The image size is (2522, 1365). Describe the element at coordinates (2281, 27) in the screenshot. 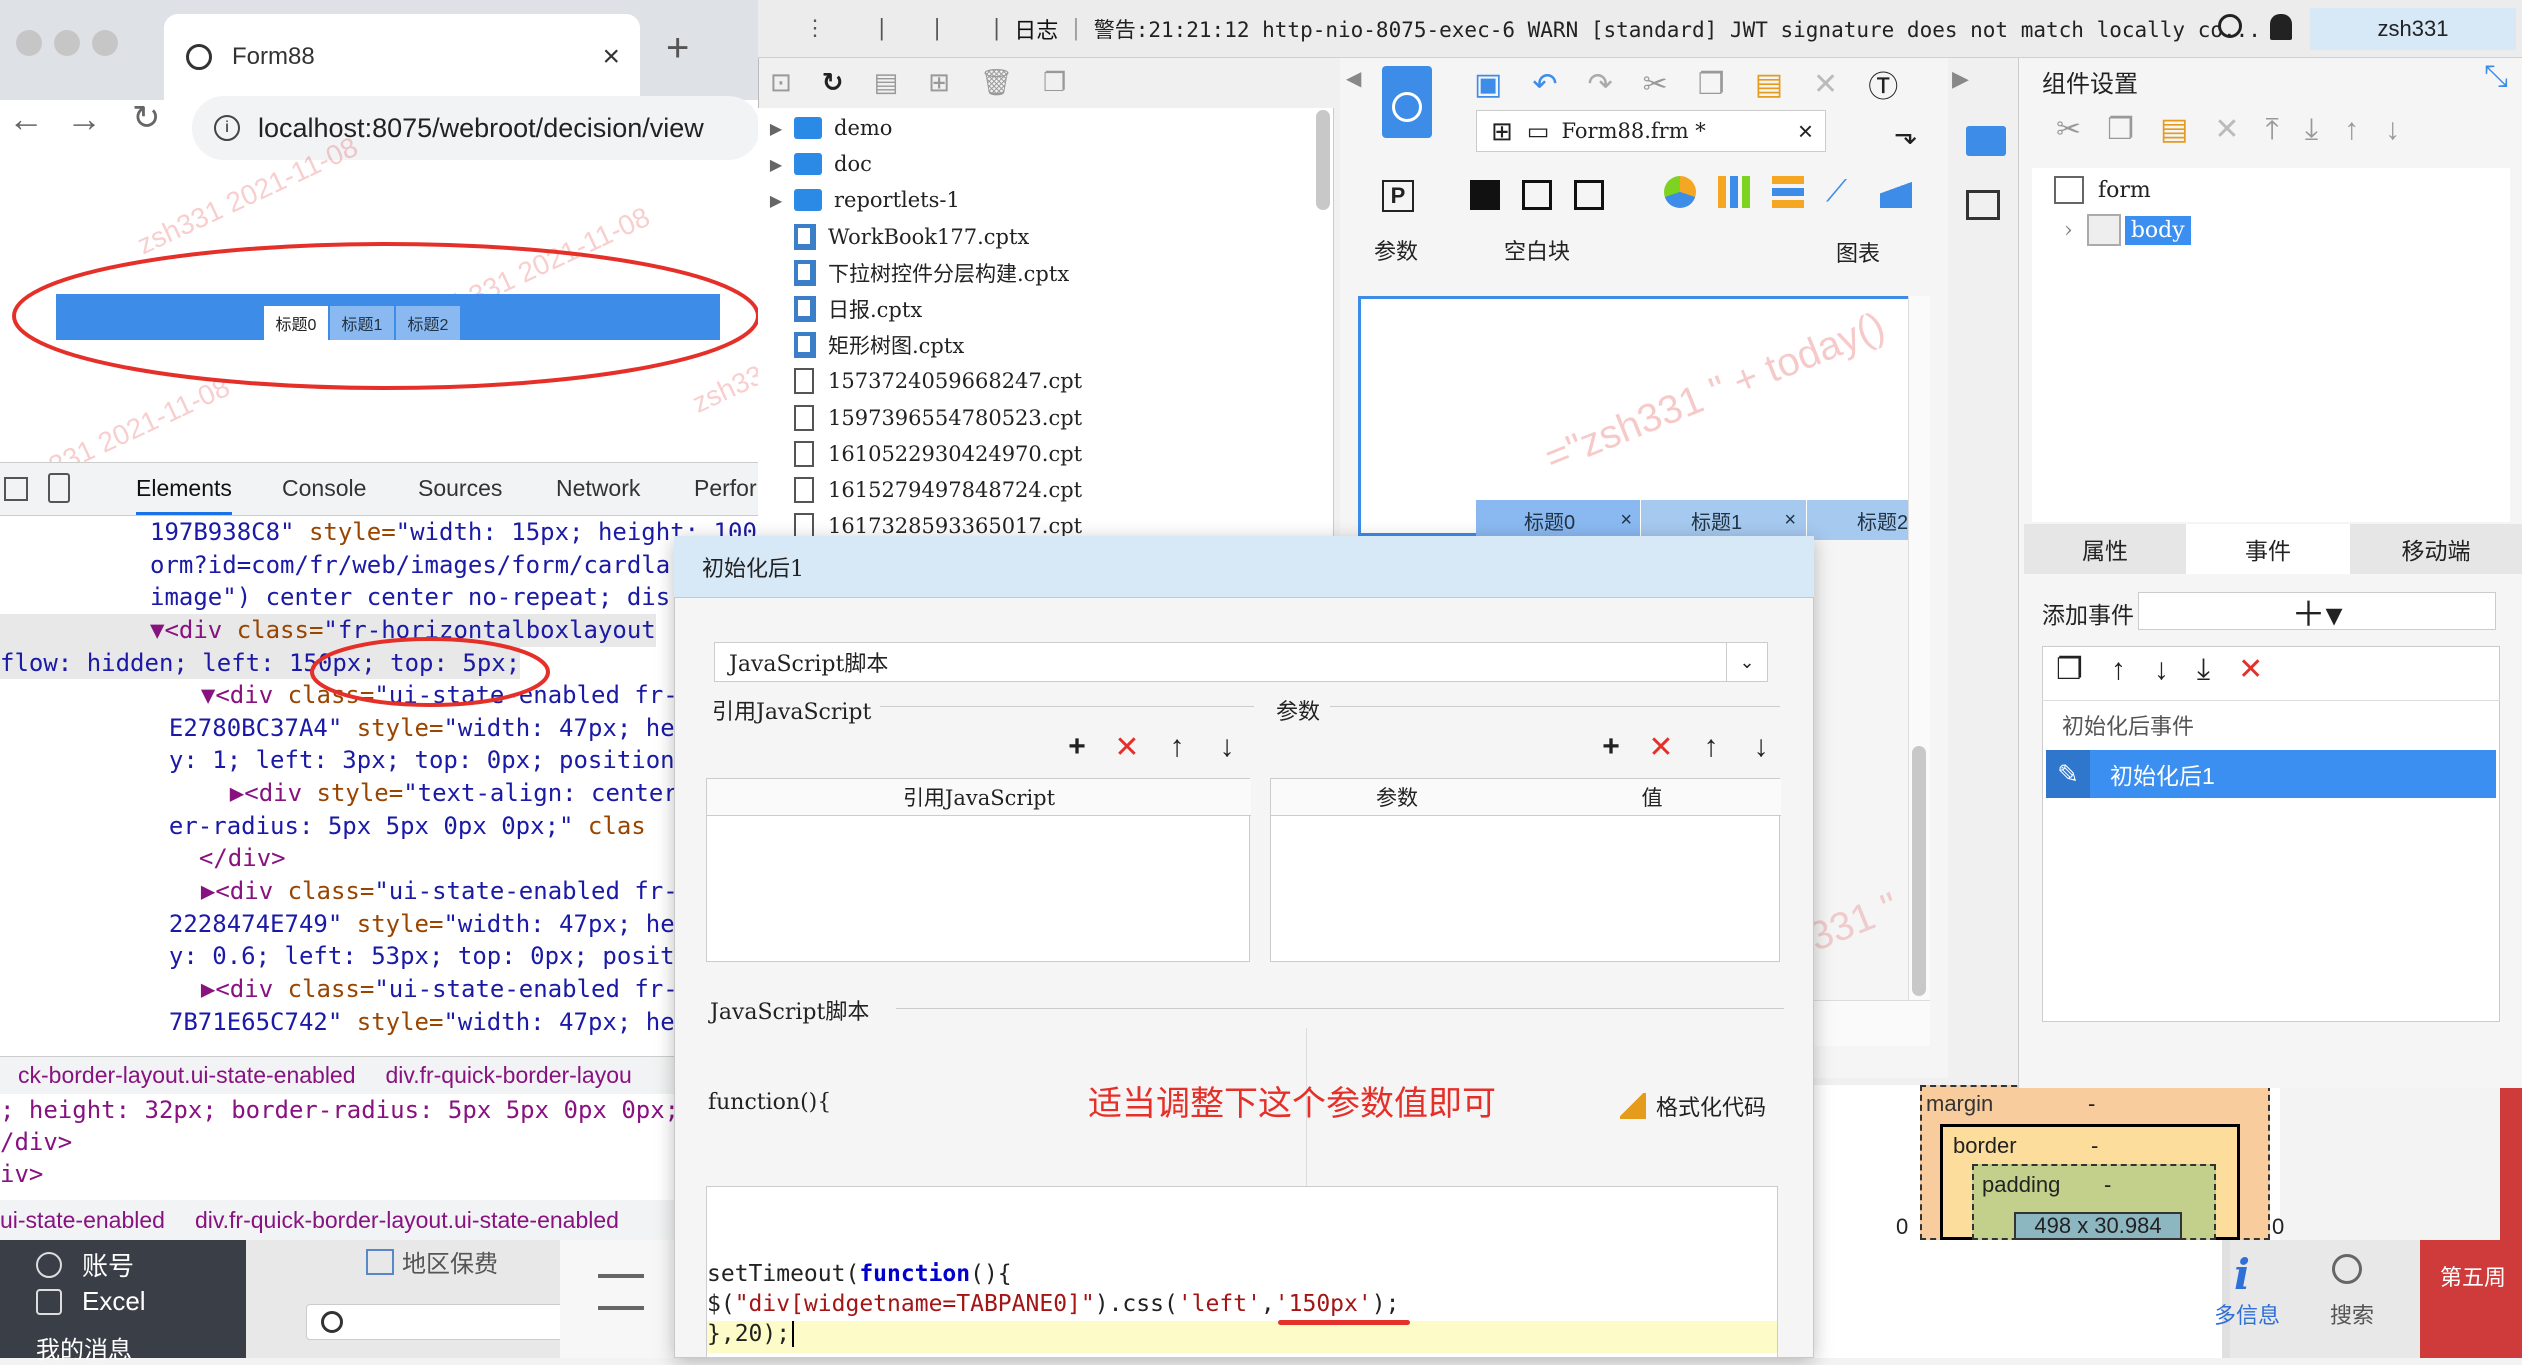

I see `bell-icon` at that location.